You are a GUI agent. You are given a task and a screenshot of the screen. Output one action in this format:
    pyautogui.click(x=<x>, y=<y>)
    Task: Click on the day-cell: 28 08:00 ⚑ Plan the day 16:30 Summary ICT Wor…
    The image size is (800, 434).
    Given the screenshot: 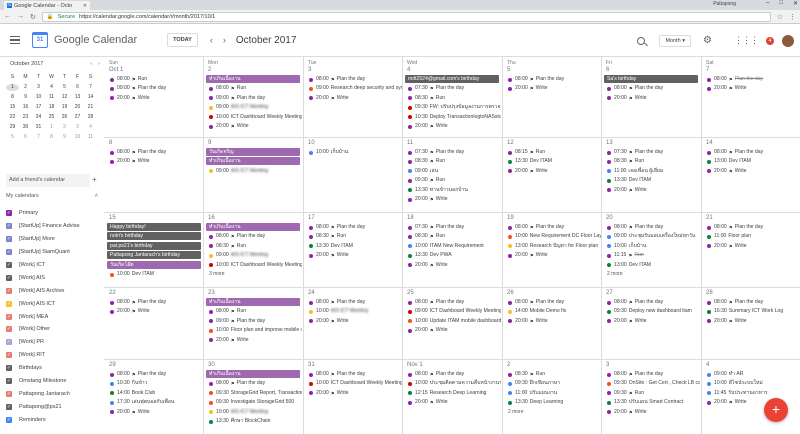 What is the action you would take?
    pyautogui.click(x=751, y=323)
    